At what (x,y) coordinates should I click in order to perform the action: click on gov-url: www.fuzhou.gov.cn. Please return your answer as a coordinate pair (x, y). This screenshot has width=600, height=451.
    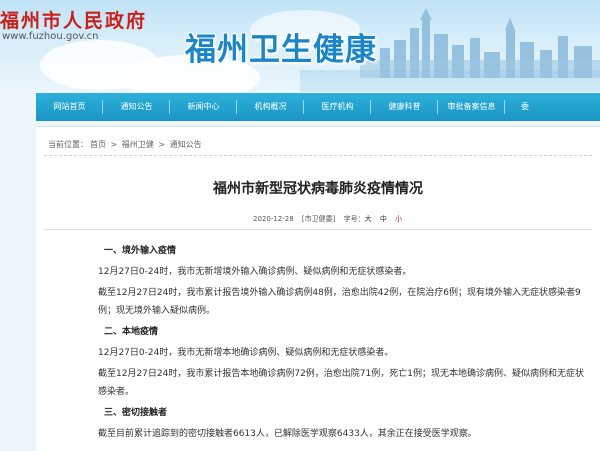
    Looking at the image, I should click on (50, 36).